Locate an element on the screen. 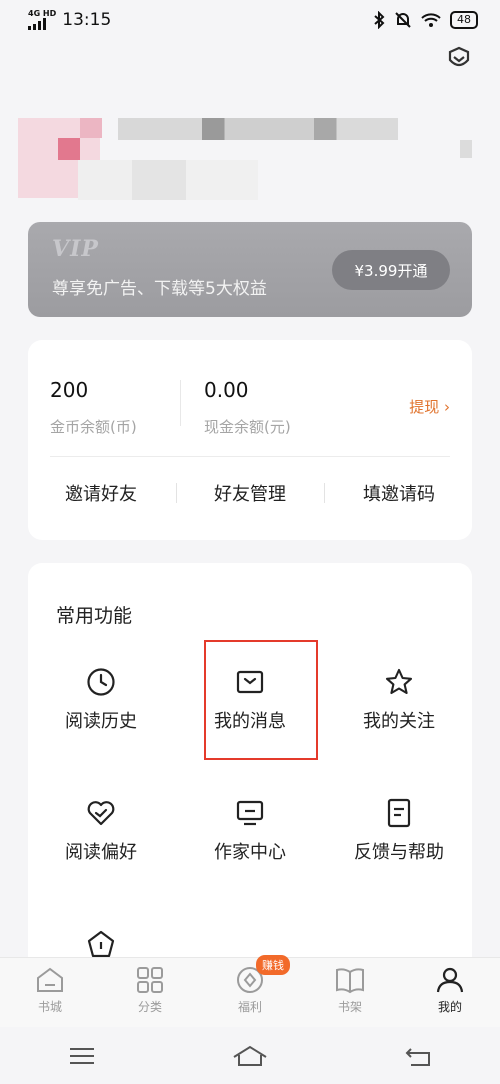 This screenshot has width=500, height=1084. tab-label: 分类 is located at coordinates (149, 1007).